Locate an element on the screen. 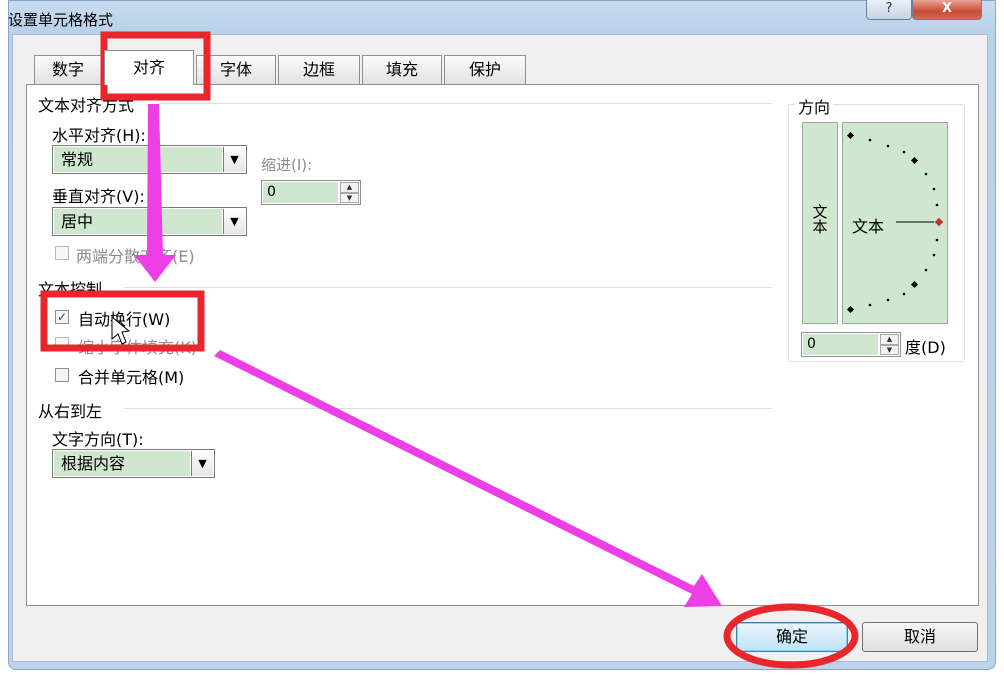  merge-cells-checkbox is located at coordinates (62, 375).